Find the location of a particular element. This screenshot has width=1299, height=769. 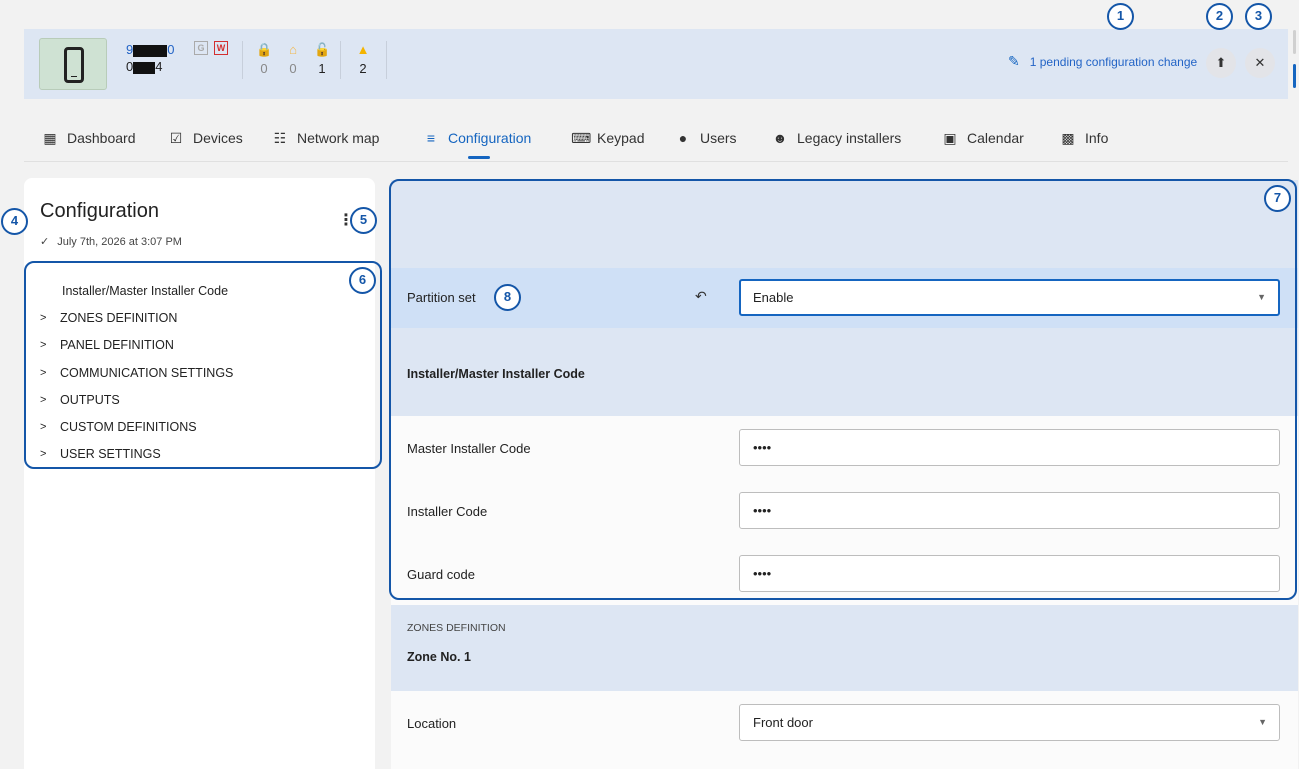

close-button: ✕ is located at coordinates (1260, 63).